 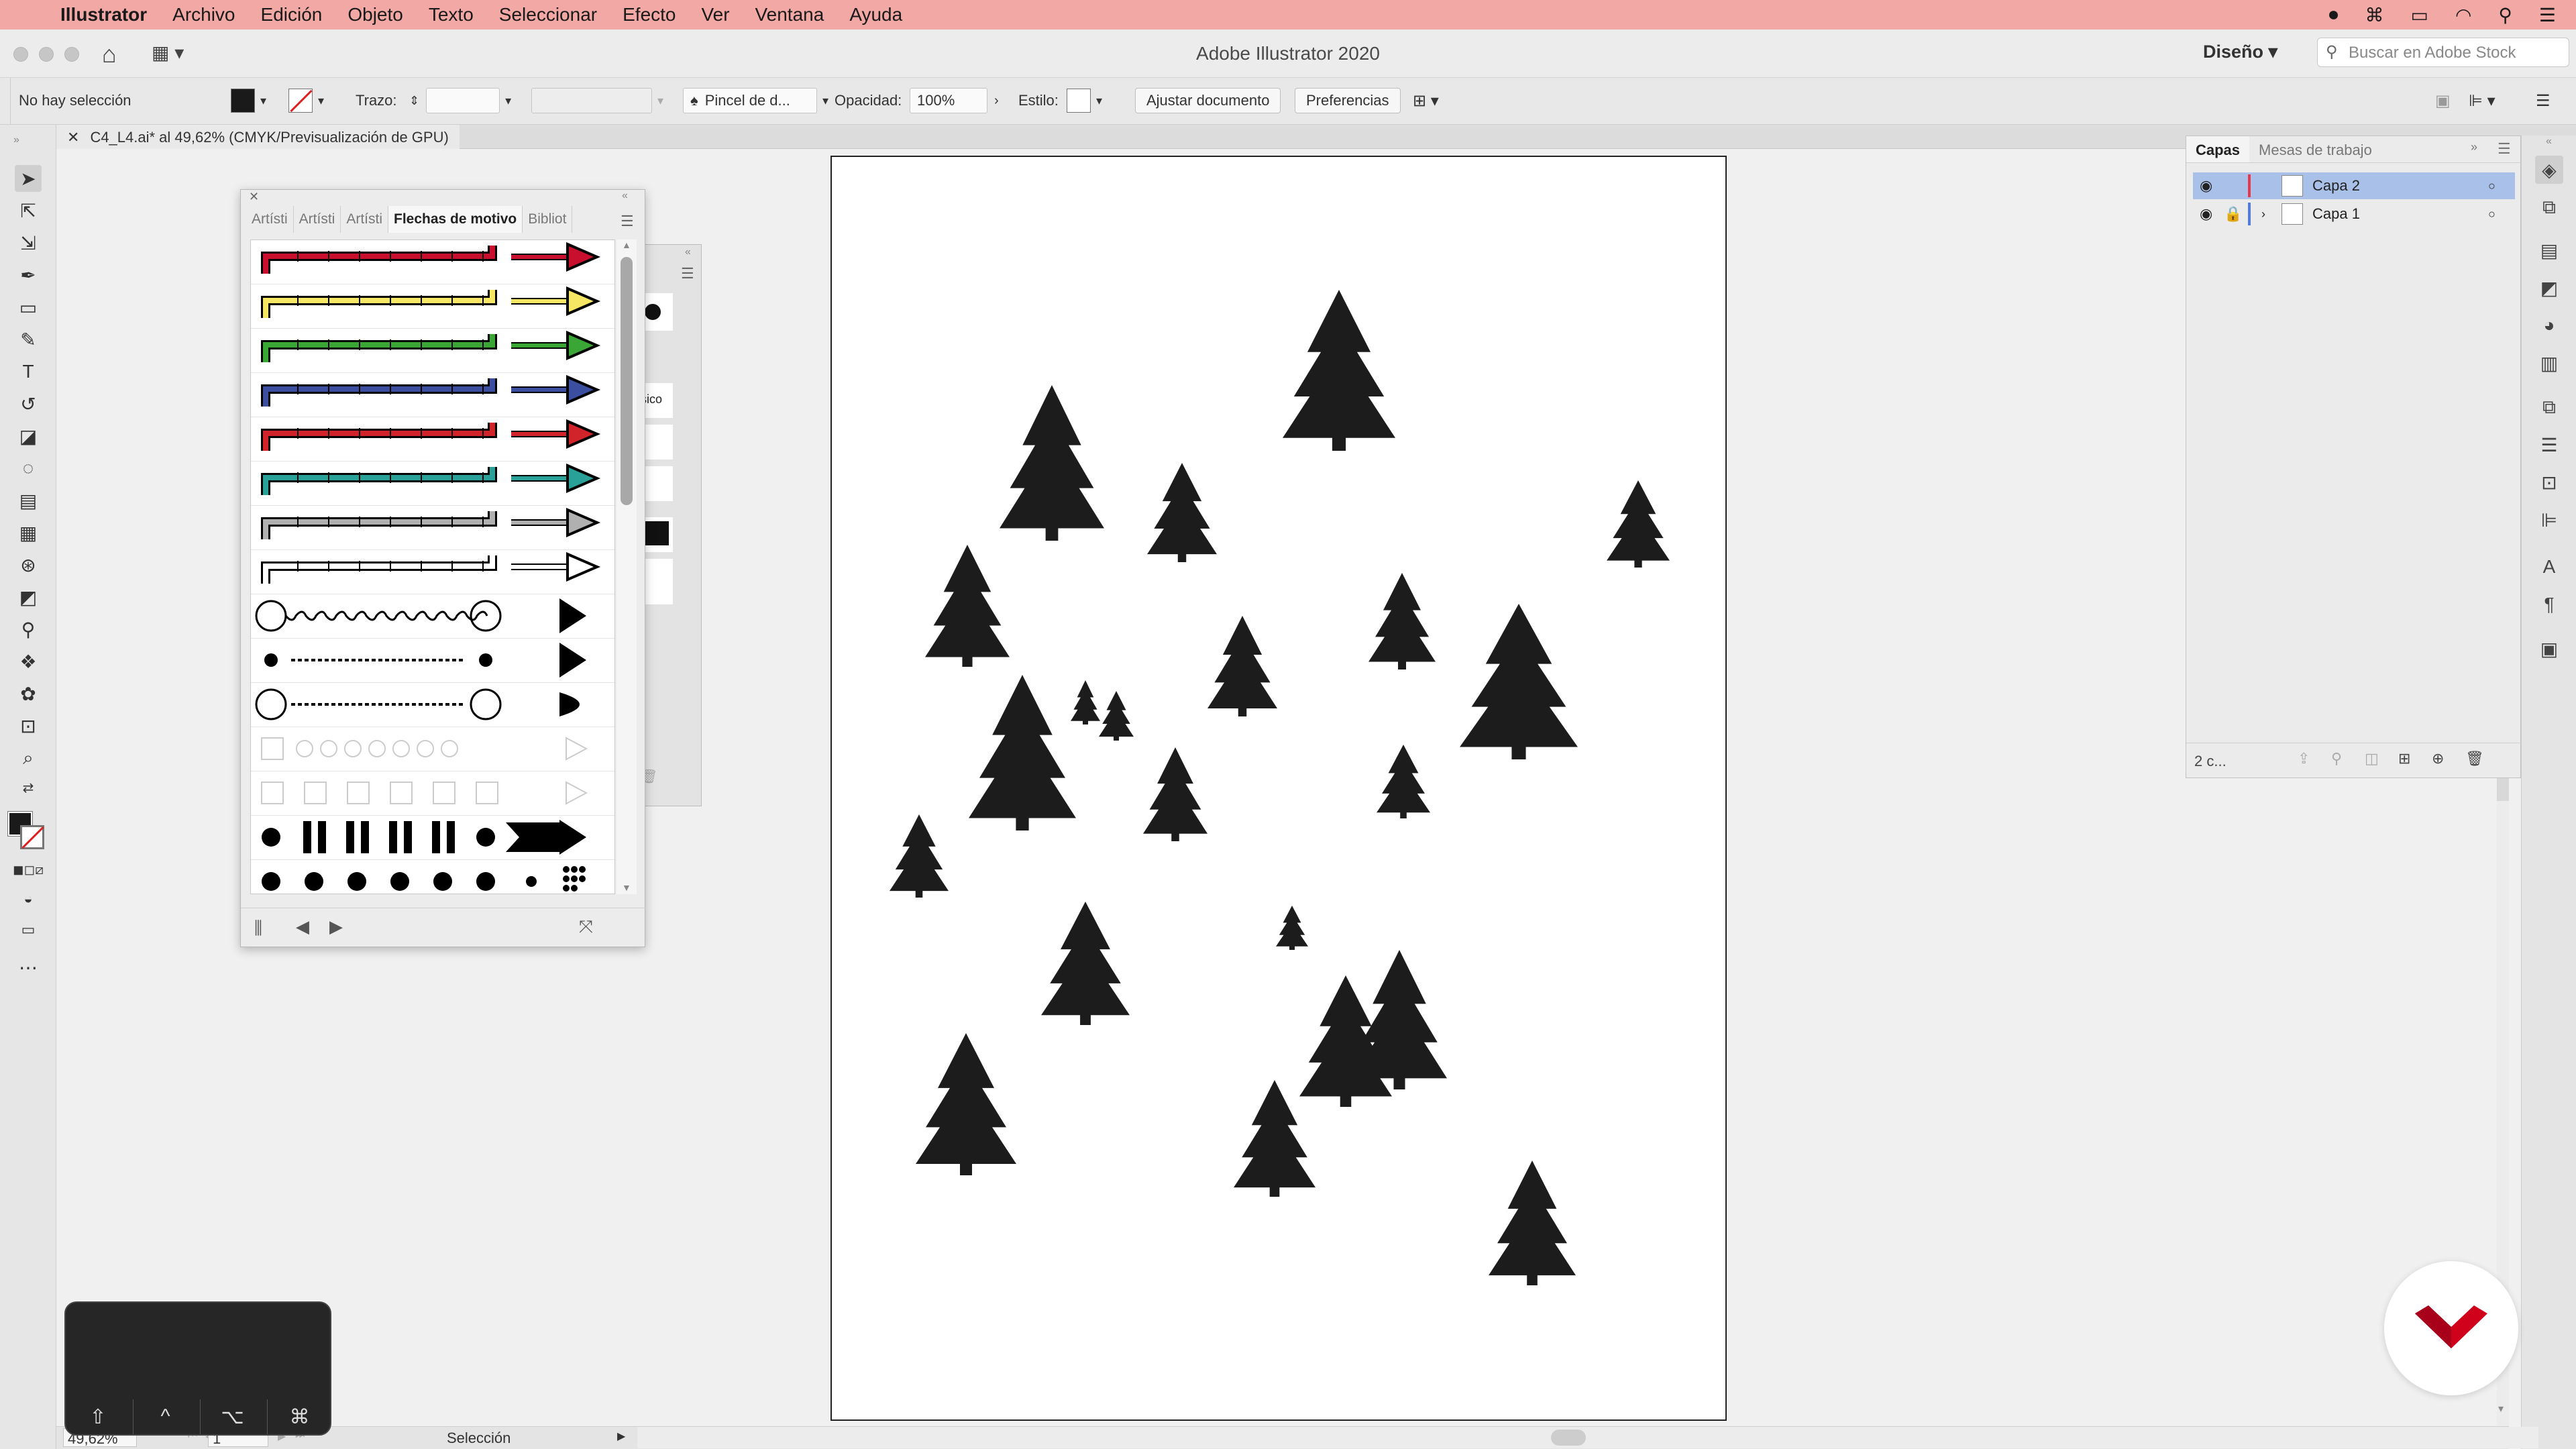 I want to click on group-selection-tool-icon: ⇲, so click(x=28, y=242).